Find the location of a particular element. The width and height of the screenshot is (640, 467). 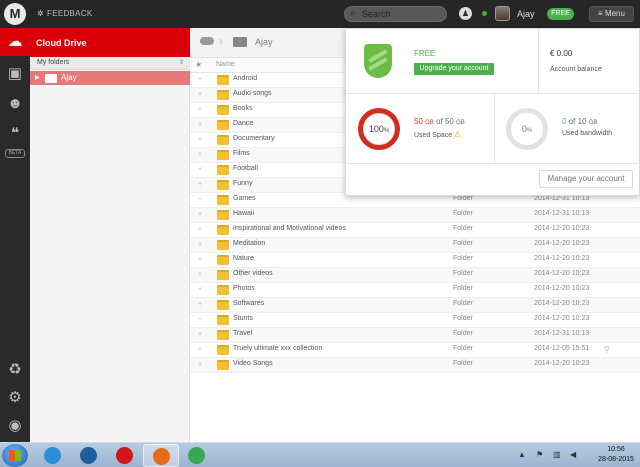

table-row: + Stunts Folder 2014-12-20 10:23 is located at coordinates (415, 320).